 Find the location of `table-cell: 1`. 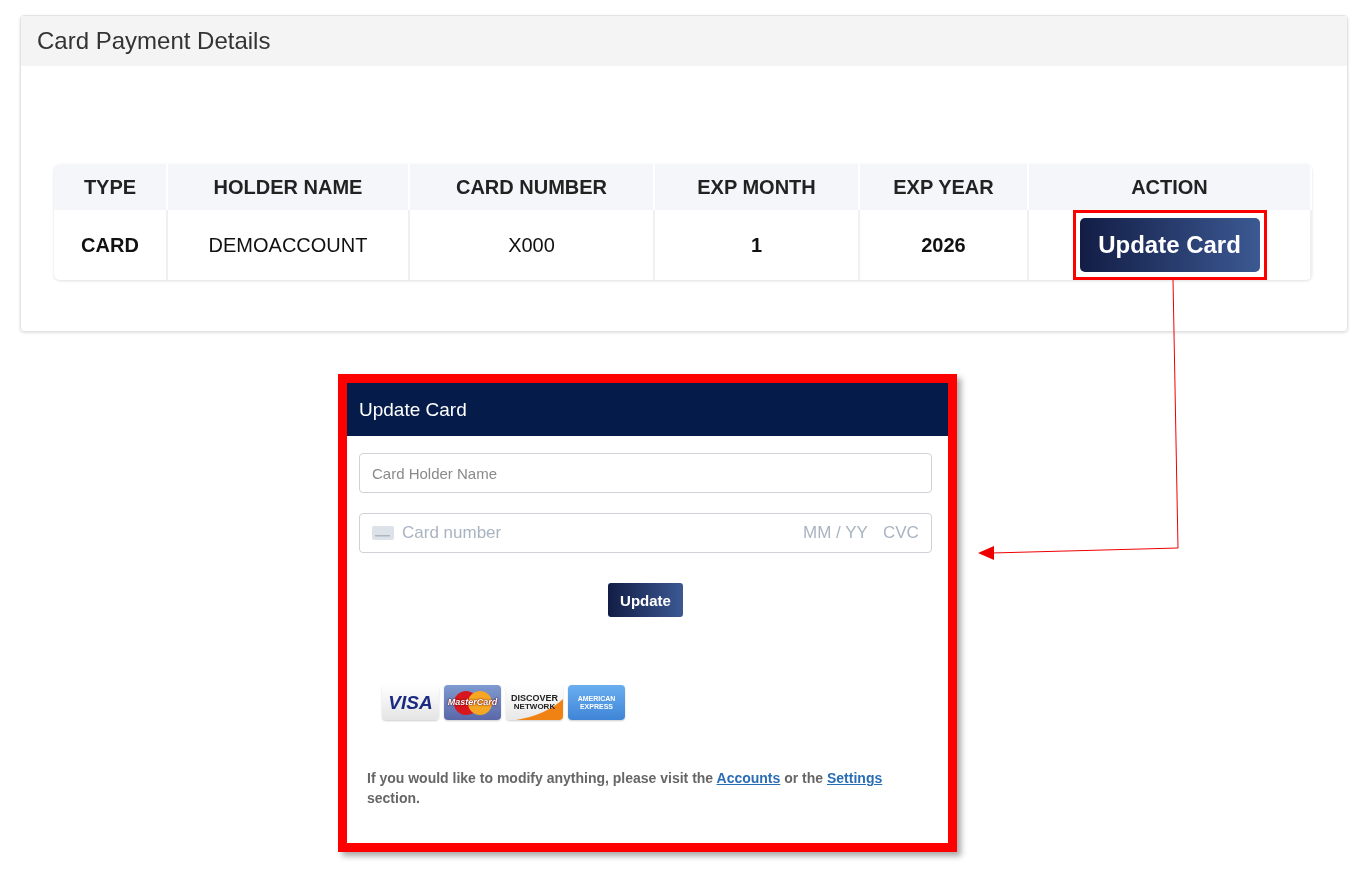

table-cell: 1 is located at coordinates (757, 245).